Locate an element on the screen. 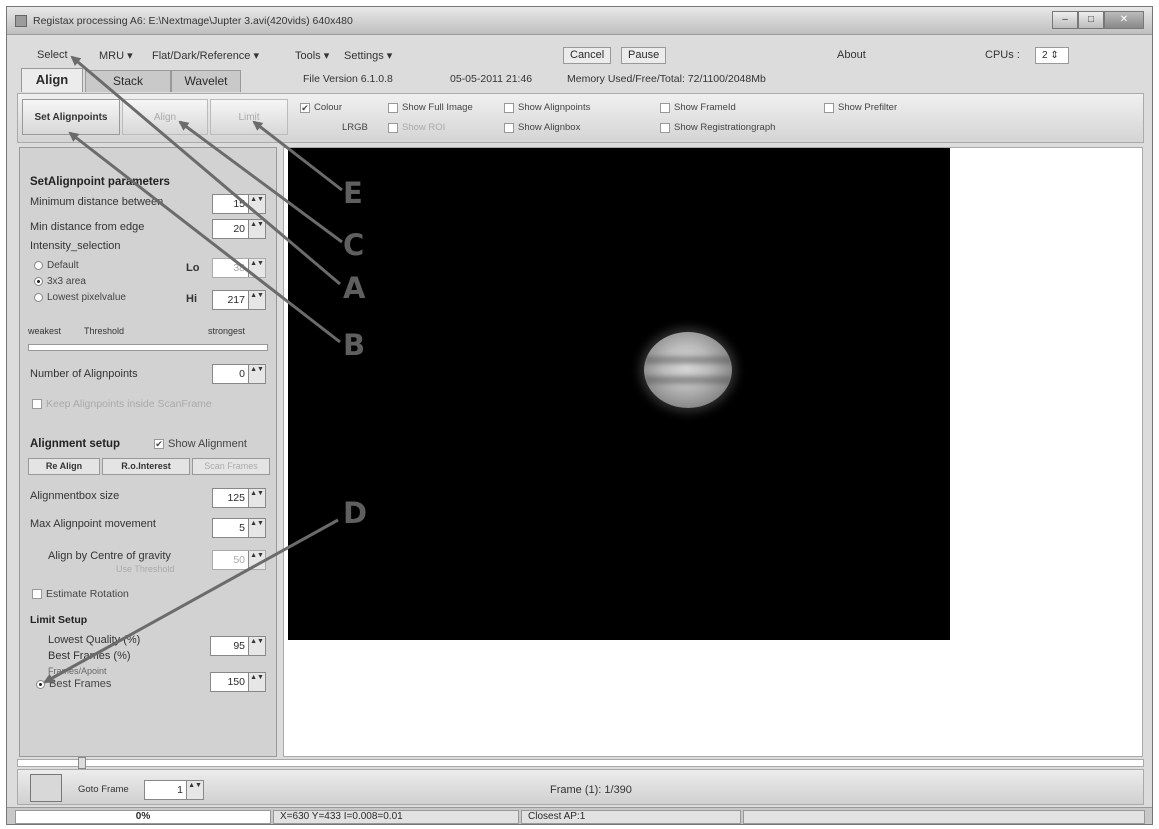 The image size is (1159, 829). tab-stack: Stack is located at coordinates (128, 81).